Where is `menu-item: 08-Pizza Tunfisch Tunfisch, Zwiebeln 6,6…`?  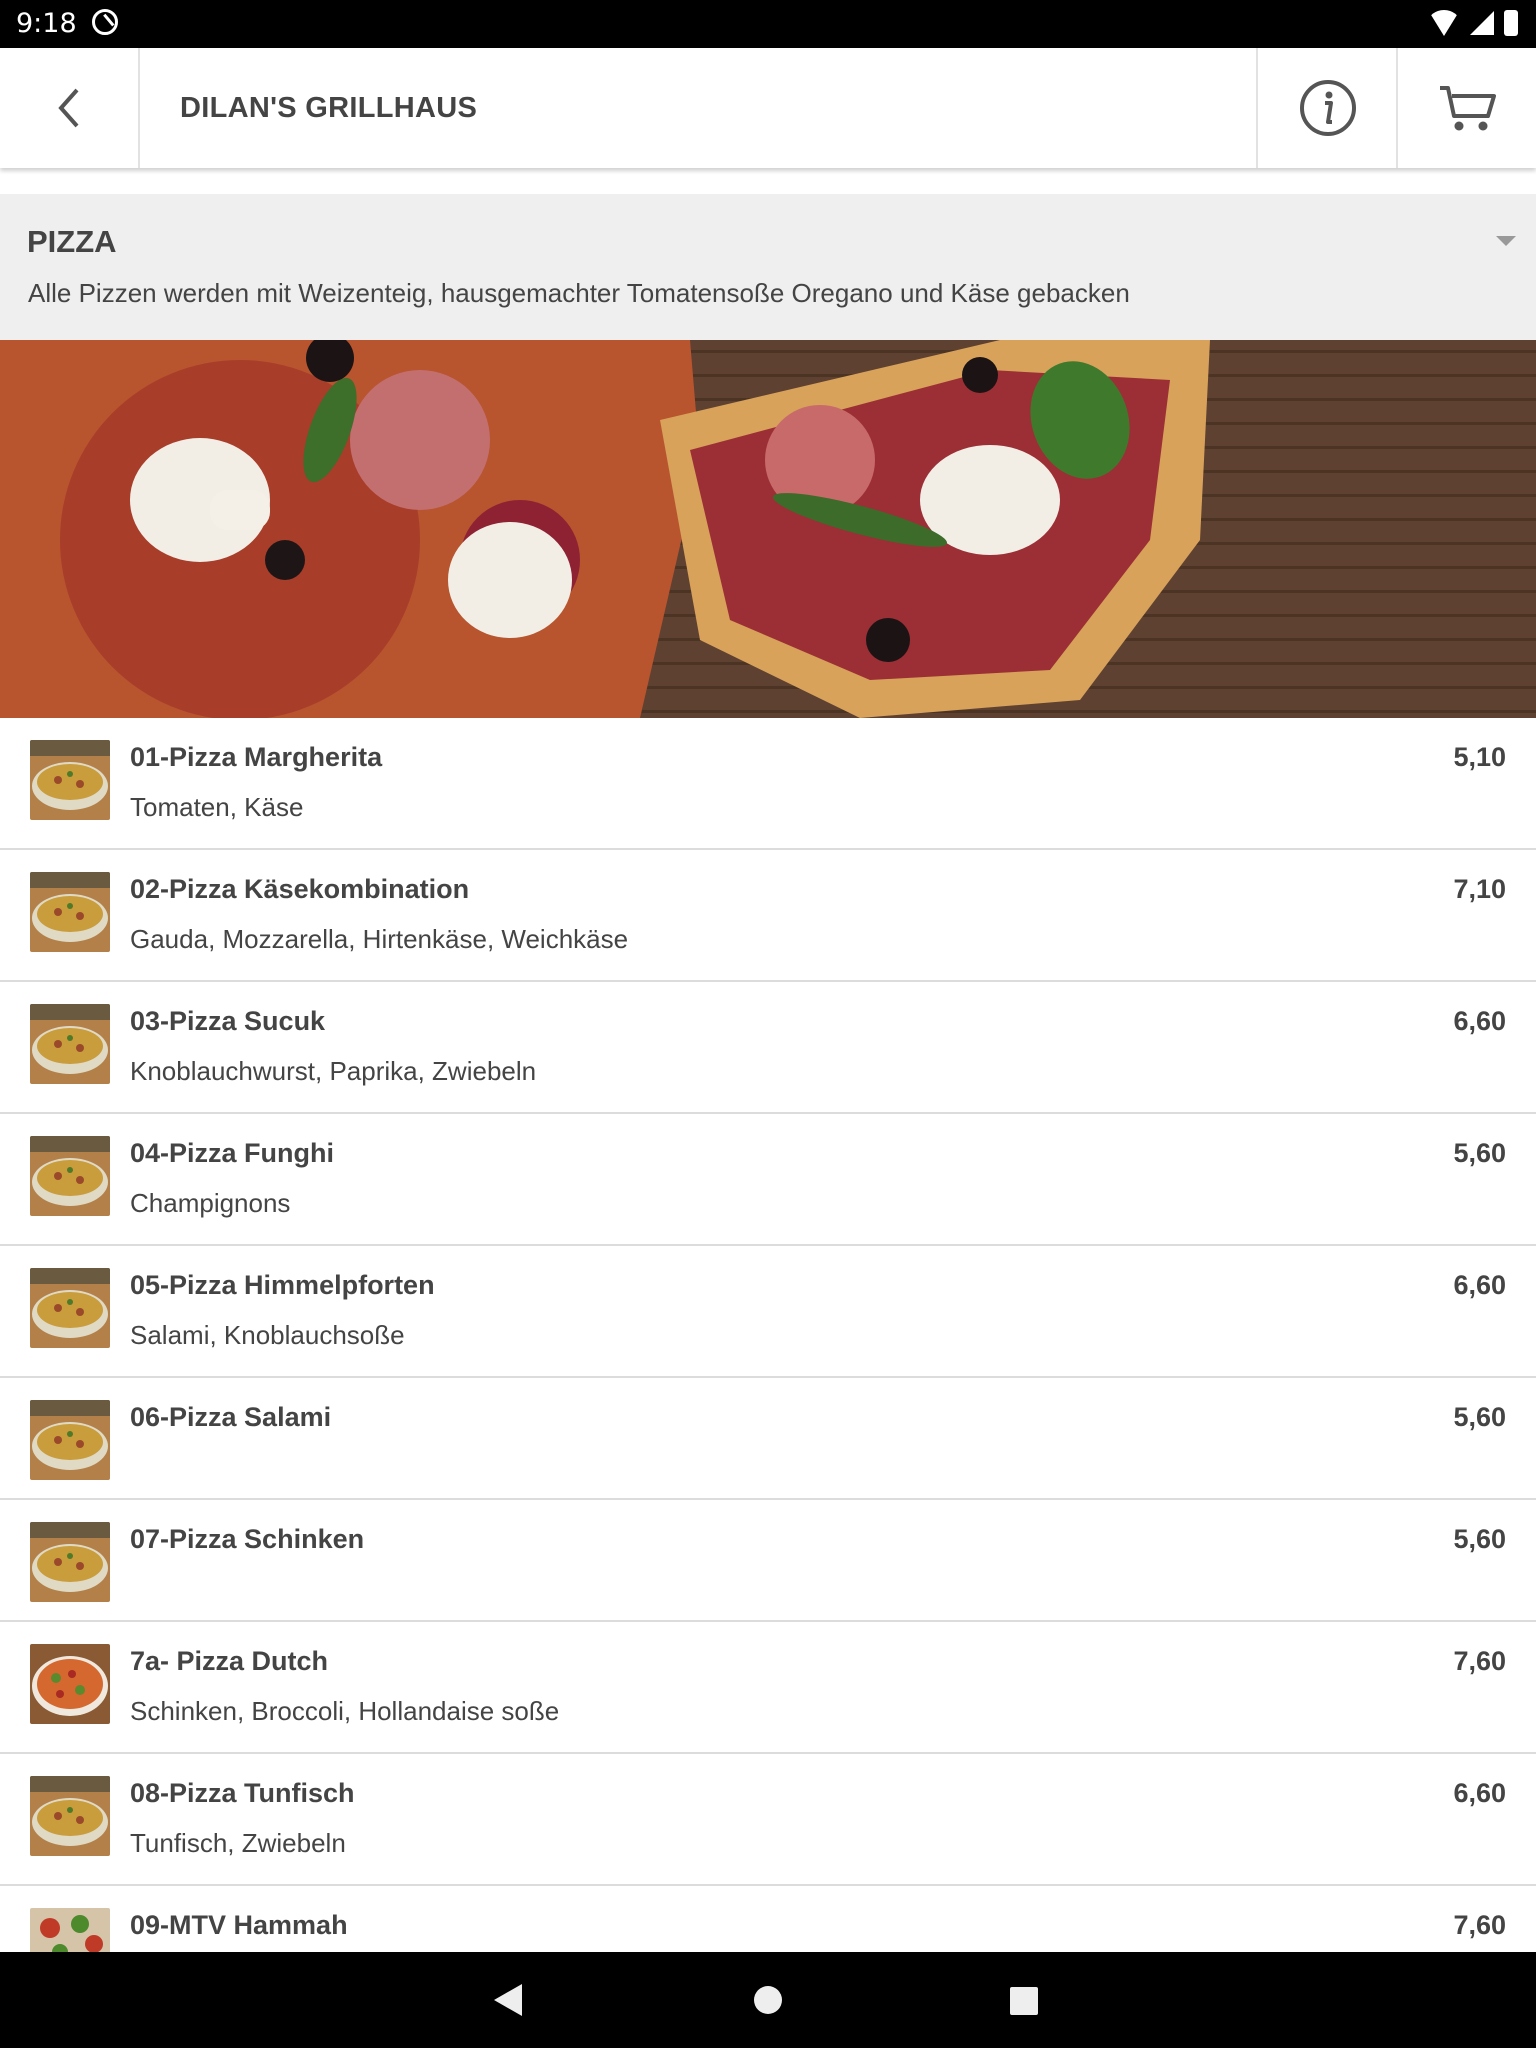 menu-item: 08-Pizza Tunfisch Tunfisch, Zwiebeln 6,6… is located at coordinates (768, 1820).